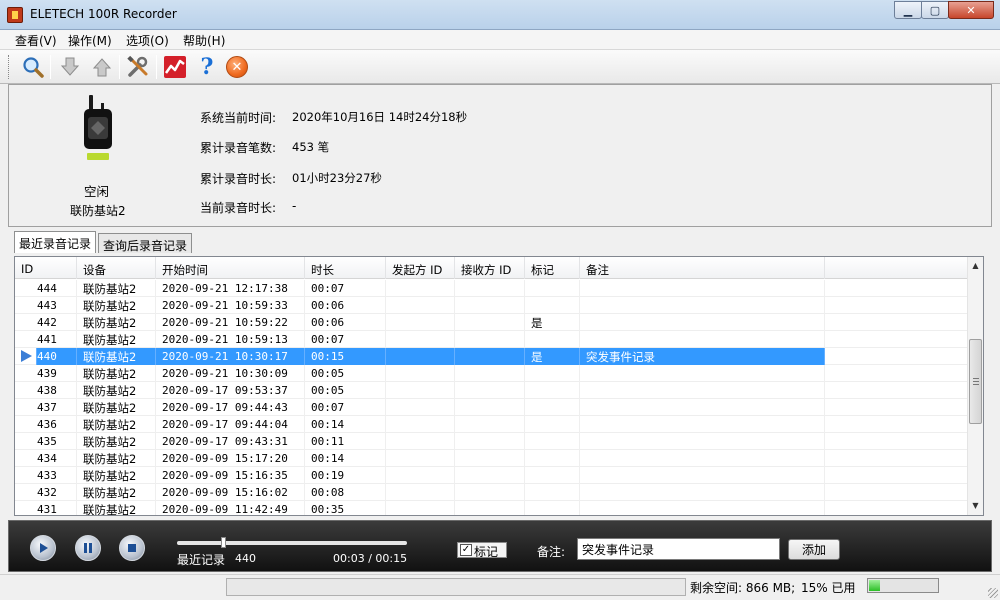 This screenshot has width=1000, height=600. I want to click on seek-thumb, so click(223, 542).